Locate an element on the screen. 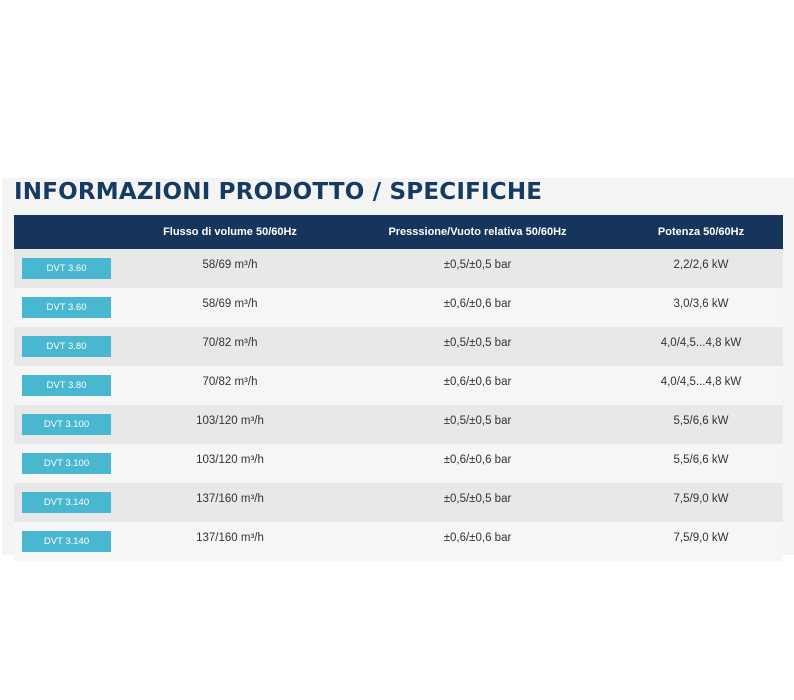 The image size is (794, 700). header-flow: Flusso di volume 50/60Hz is located at coordinates (230, 232).